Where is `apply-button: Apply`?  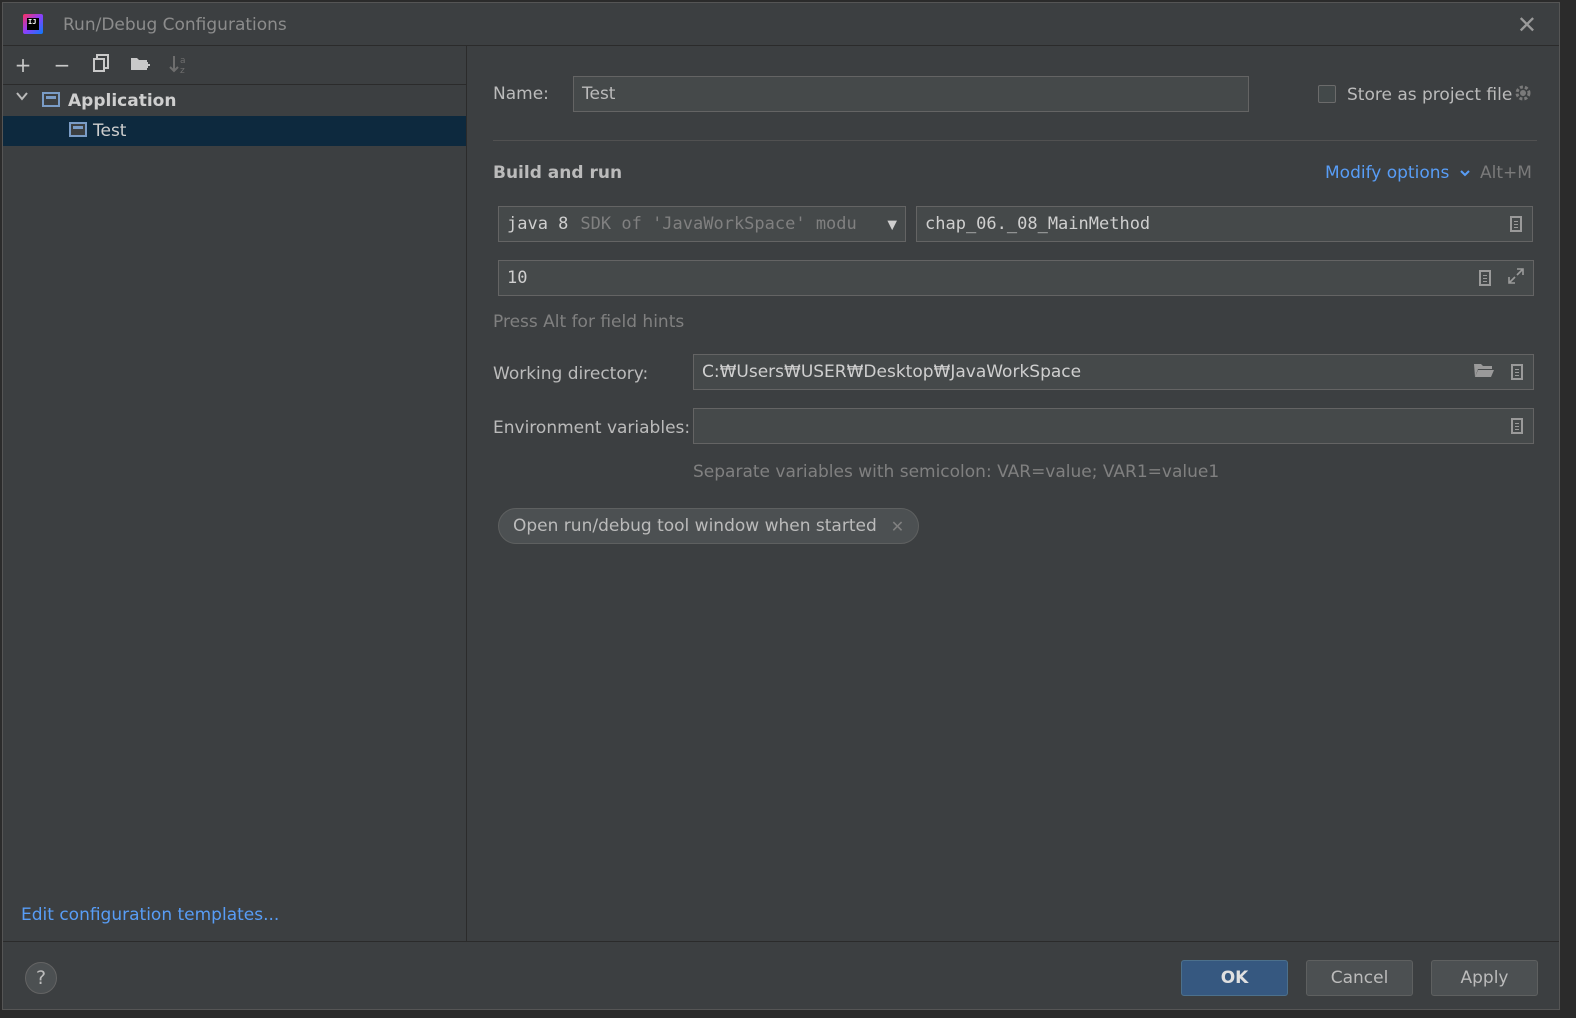 apply-button: Apply is located at coordinates (1484, 978).